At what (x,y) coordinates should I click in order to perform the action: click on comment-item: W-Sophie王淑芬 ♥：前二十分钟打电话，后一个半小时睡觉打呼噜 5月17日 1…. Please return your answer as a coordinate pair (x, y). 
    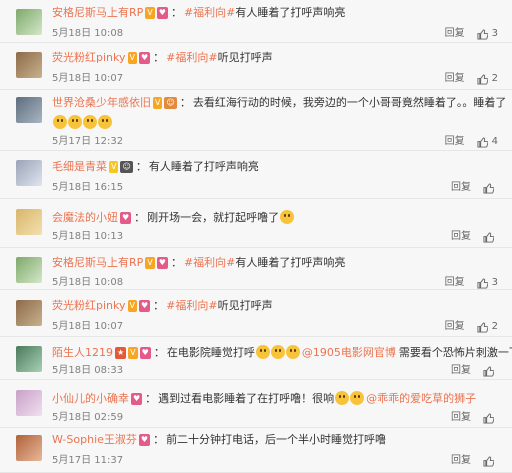
    Looking at the image, I should click on (256, 450).